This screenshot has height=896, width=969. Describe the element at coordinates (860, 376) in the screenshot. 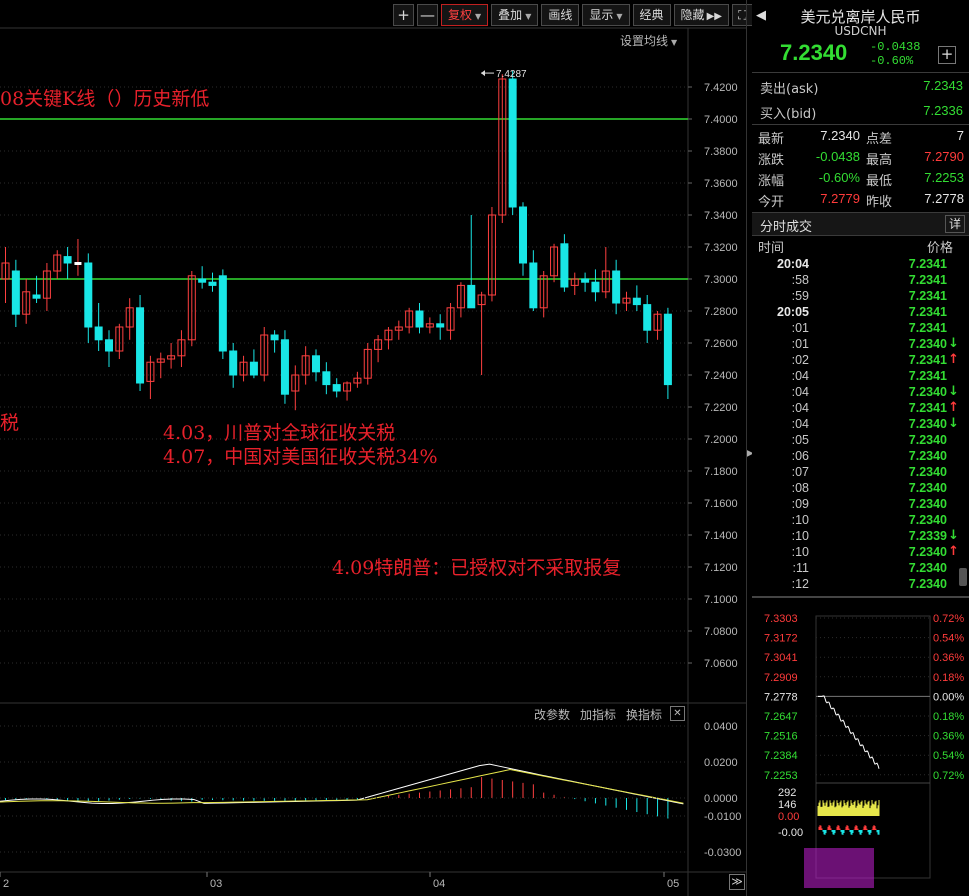

I see `tick-row: :04 7.2341` at that location.